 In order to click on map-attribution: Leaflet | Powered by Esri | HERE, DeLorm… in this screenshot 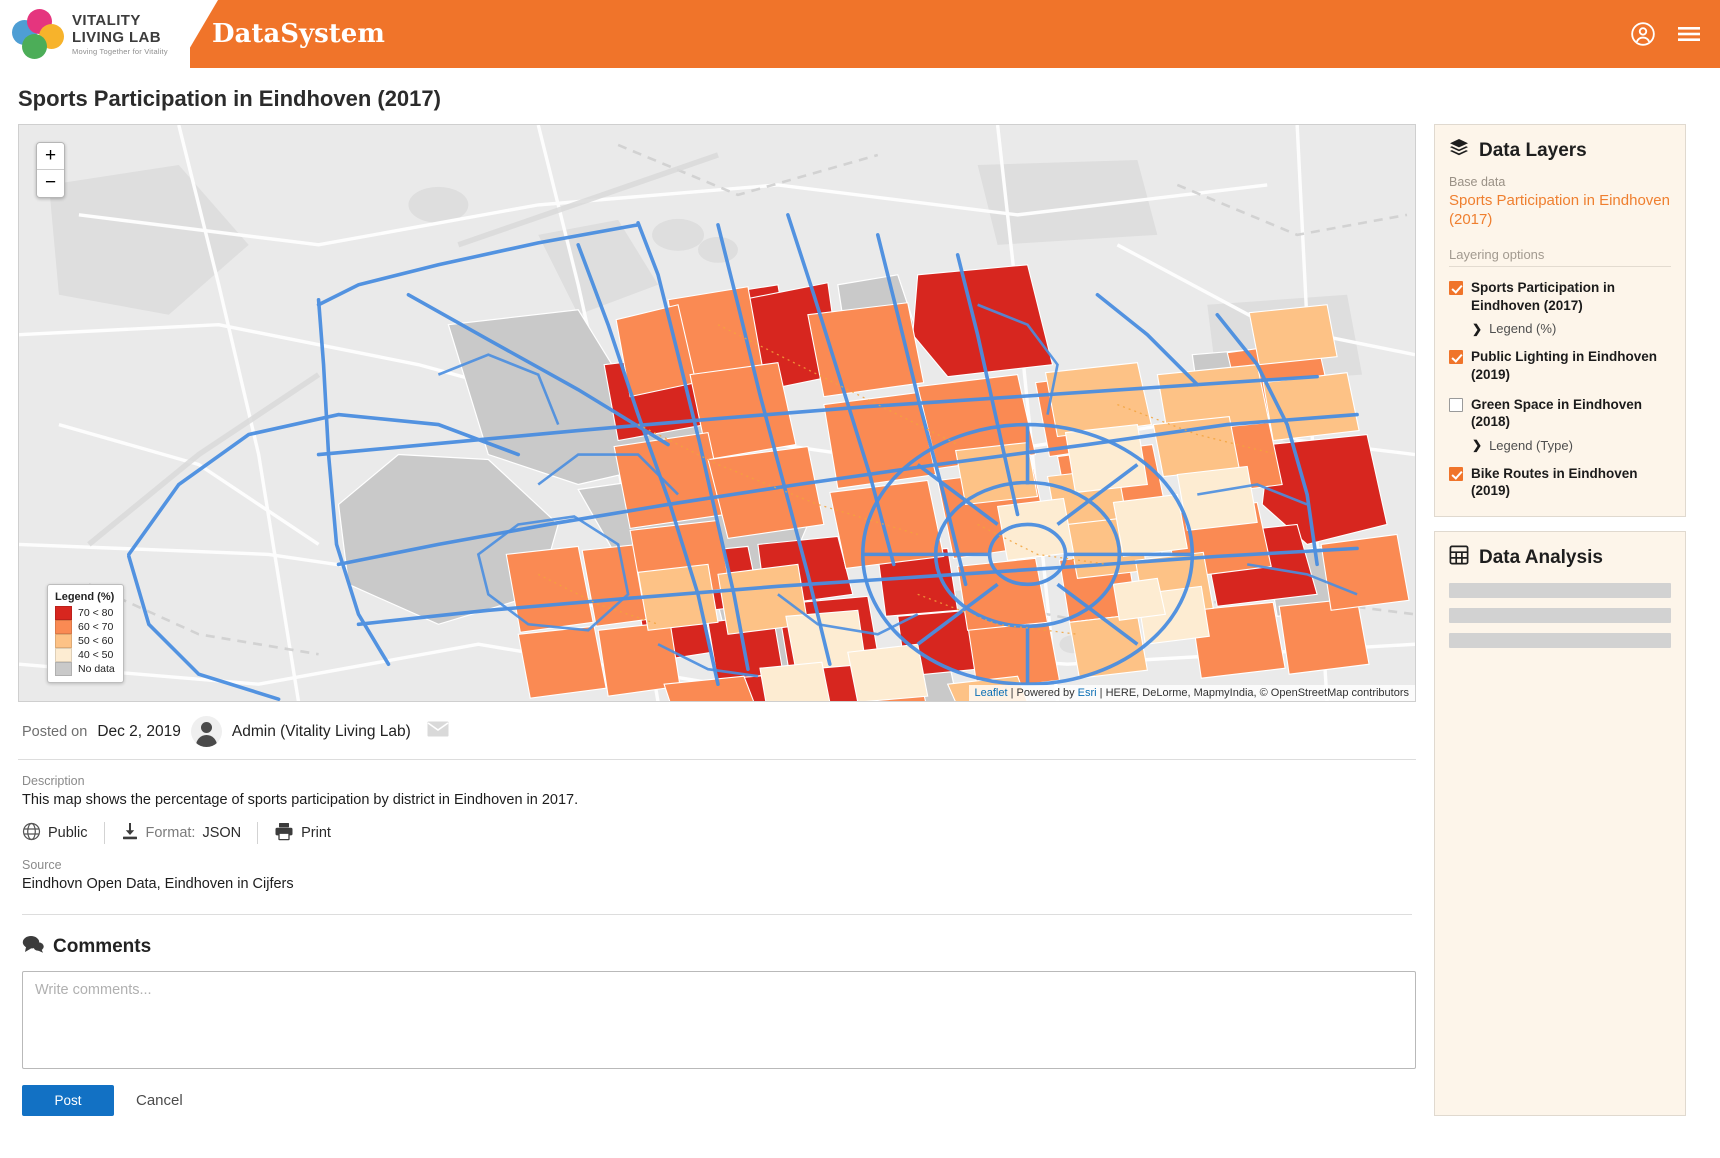, I will do `click(1191, 693)`.